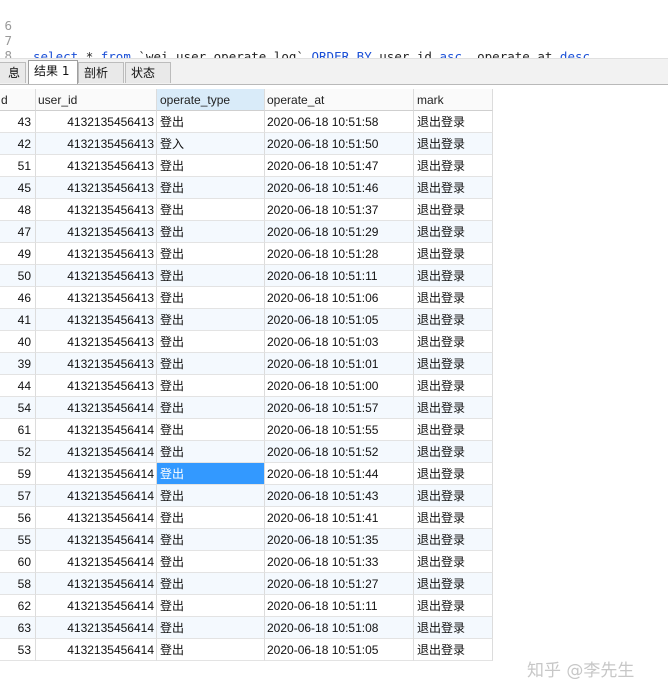 The width and height of the screenshot is (668, 698). What do you see at coordinates (453, 100) in the screenshot?
I see `column-header-mark: mark` at bounding box center [453, 100].